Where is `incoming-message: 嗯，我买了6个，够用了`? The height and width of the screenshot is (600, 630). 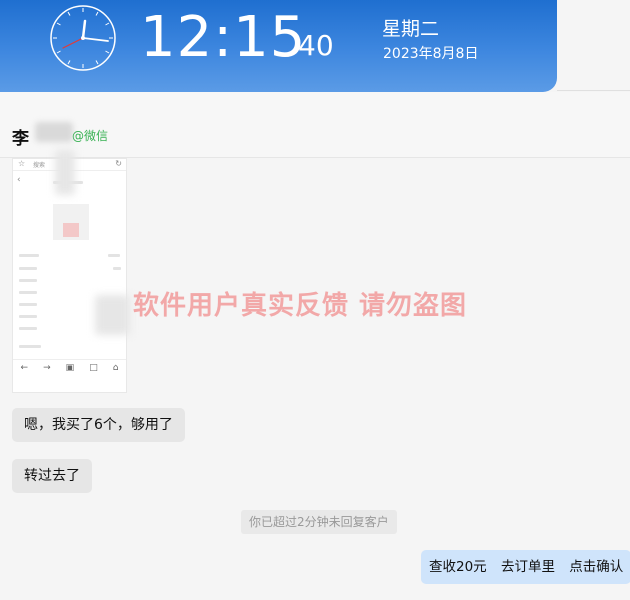 incoming-message: 嗯，我买了6个，够用了 is located at coordinates (98, 425).